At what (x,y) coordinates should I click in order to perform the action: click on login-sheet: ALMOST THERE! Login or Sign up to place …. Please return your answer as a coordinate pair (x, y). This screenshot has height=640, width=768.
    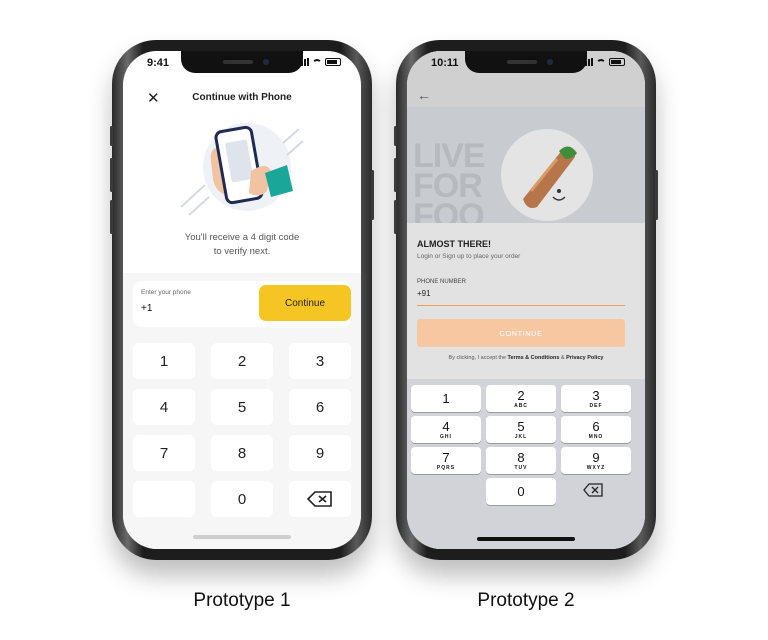
    Looking at the image, I should click on (526, 301).